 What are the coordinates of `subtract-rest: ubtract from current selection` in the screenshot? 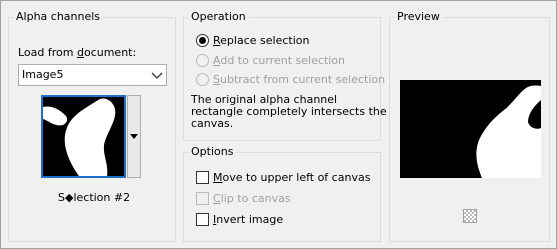 It's located at (302, 79).